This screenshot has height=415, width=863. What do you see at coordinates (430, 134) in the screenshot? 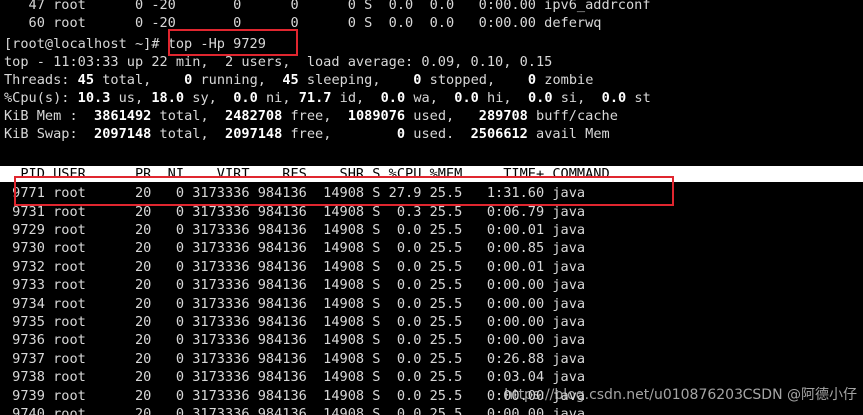
I see `swap-used-label: used.` at bounding box center [430, 134].